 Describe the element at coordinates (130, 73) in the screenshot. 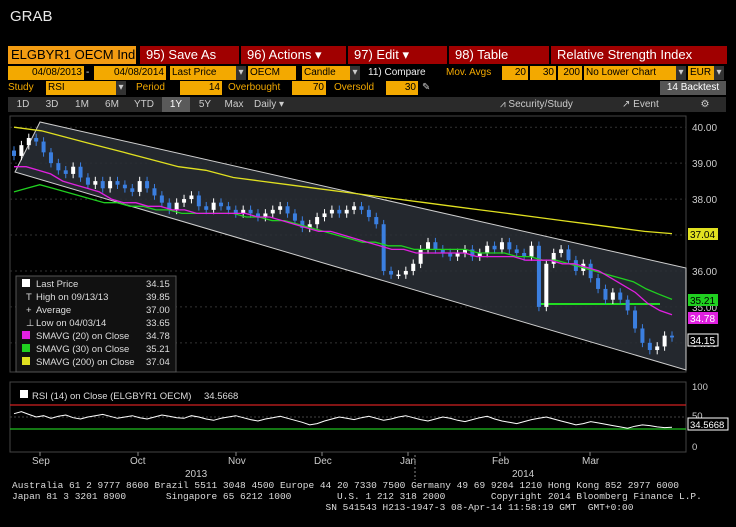

I see `end-date-field: 04/08/2014` at that location.